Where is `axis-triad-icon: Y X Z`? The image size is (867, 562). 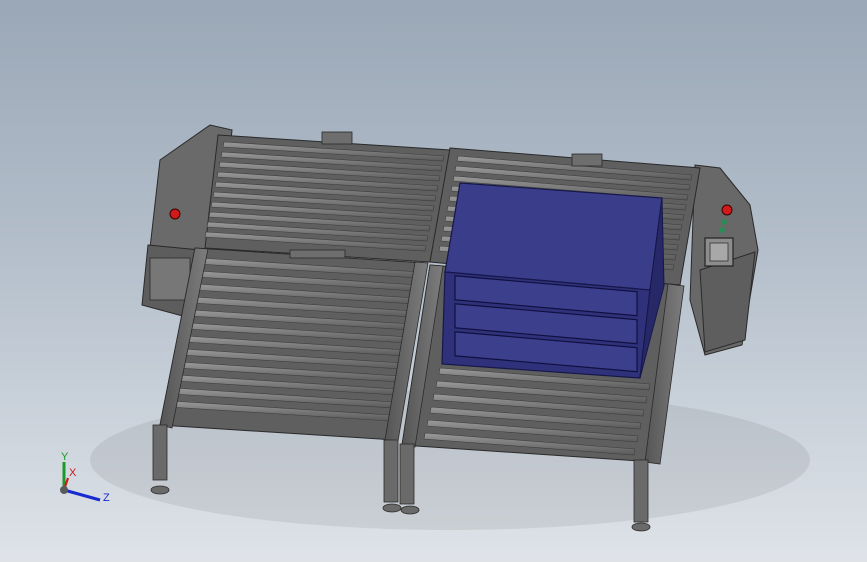 axis-triad-icon: Y X Z is located at coordinates (85, 477).